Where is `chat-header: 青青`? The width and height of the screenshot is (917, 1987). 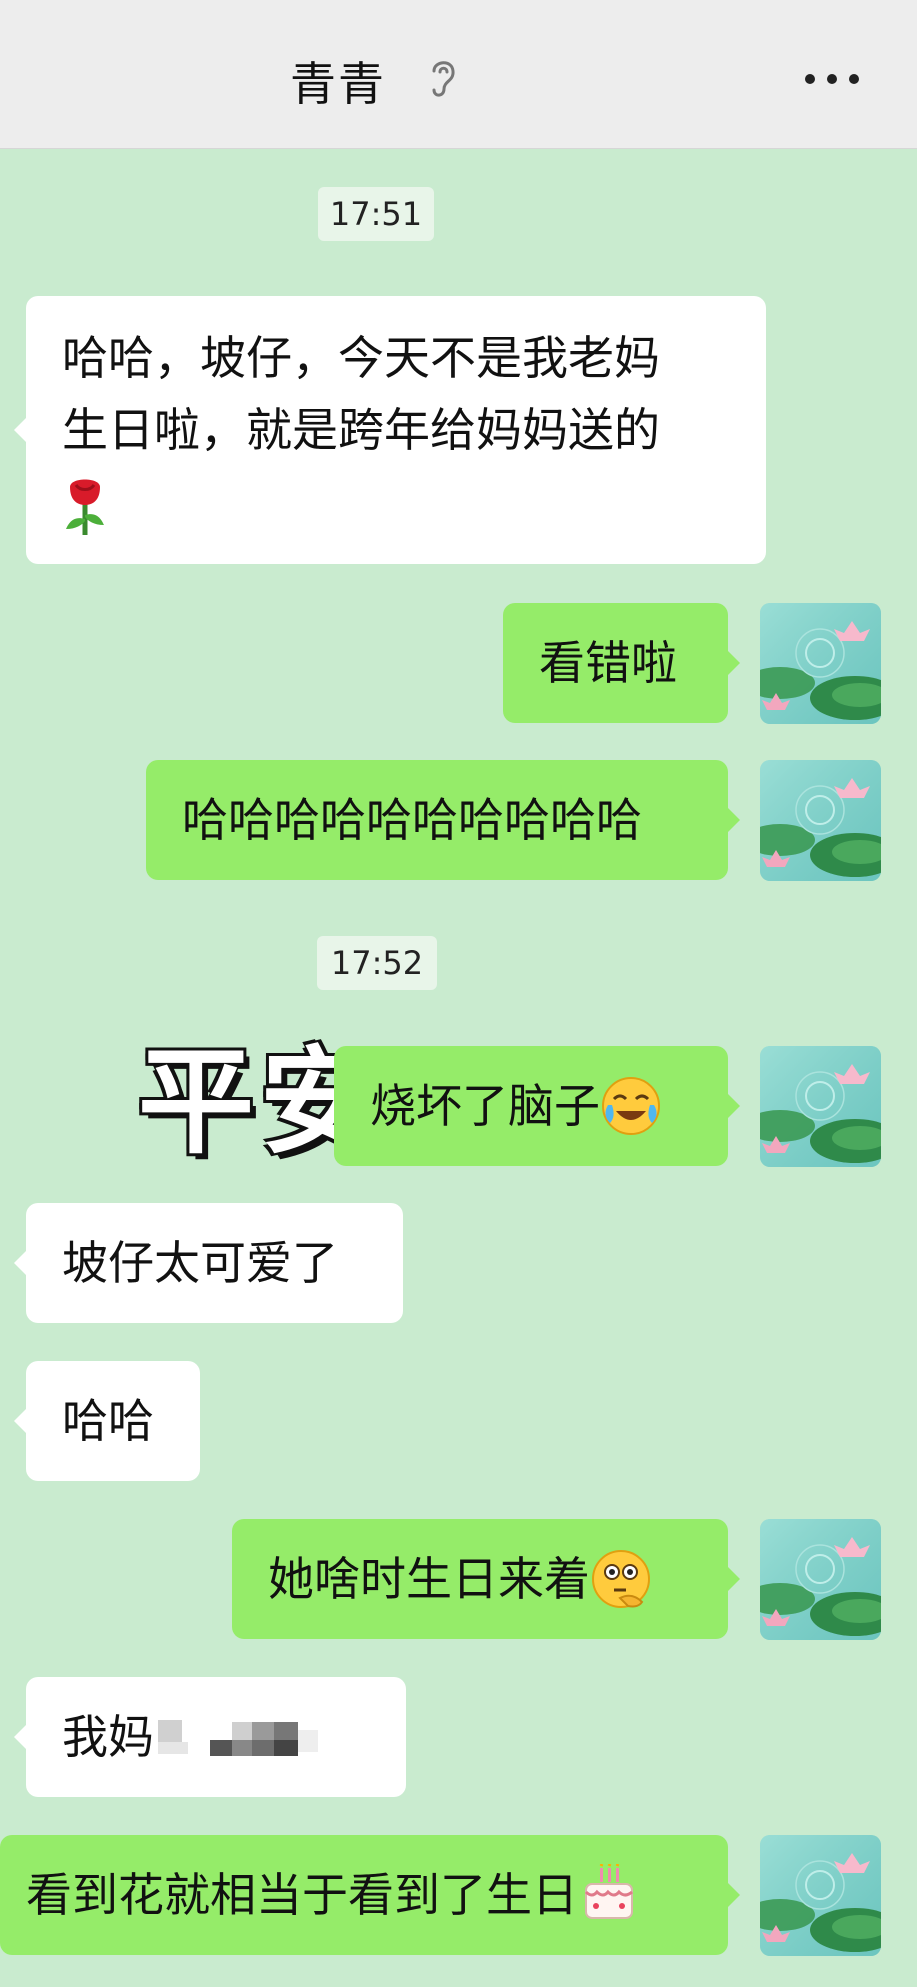
chat-header: 青青 is located at coordinates (458, 74).